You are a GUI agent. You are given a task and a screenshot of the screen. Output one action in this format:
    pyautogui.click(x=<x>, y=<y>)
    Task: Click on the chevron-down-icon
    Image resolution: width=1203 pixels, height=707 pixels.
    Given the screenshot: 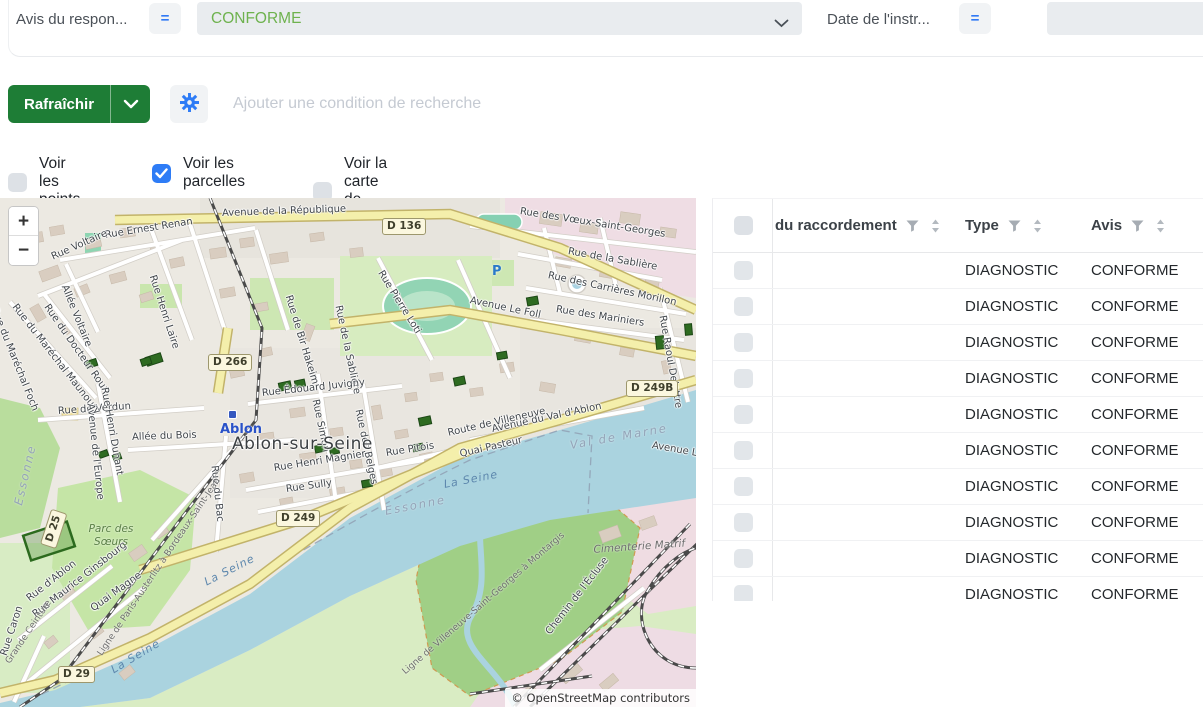 What is the action you would take?
    pyautogui.click(x=781, y=24)
    